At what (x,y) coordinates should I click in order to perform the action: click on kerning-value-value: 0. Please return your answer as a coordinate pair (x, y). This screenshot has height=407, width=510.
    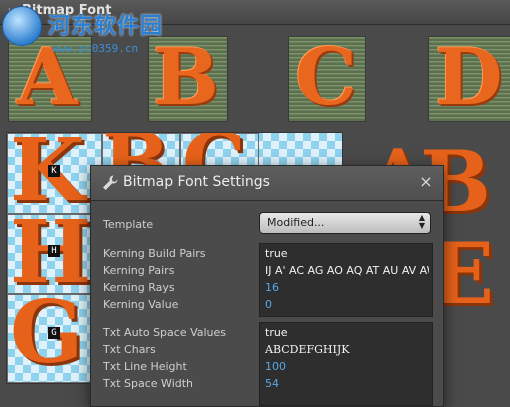
    Looking at the image, I should click on (347, 304).